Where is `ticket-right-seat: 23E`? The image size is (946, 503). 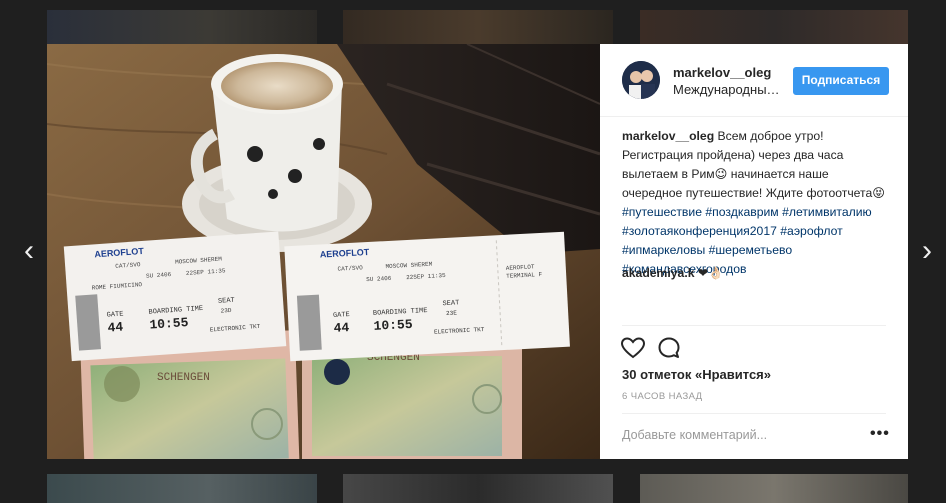
ticket-right-seat: 23E is located at coordinates (452, 313).